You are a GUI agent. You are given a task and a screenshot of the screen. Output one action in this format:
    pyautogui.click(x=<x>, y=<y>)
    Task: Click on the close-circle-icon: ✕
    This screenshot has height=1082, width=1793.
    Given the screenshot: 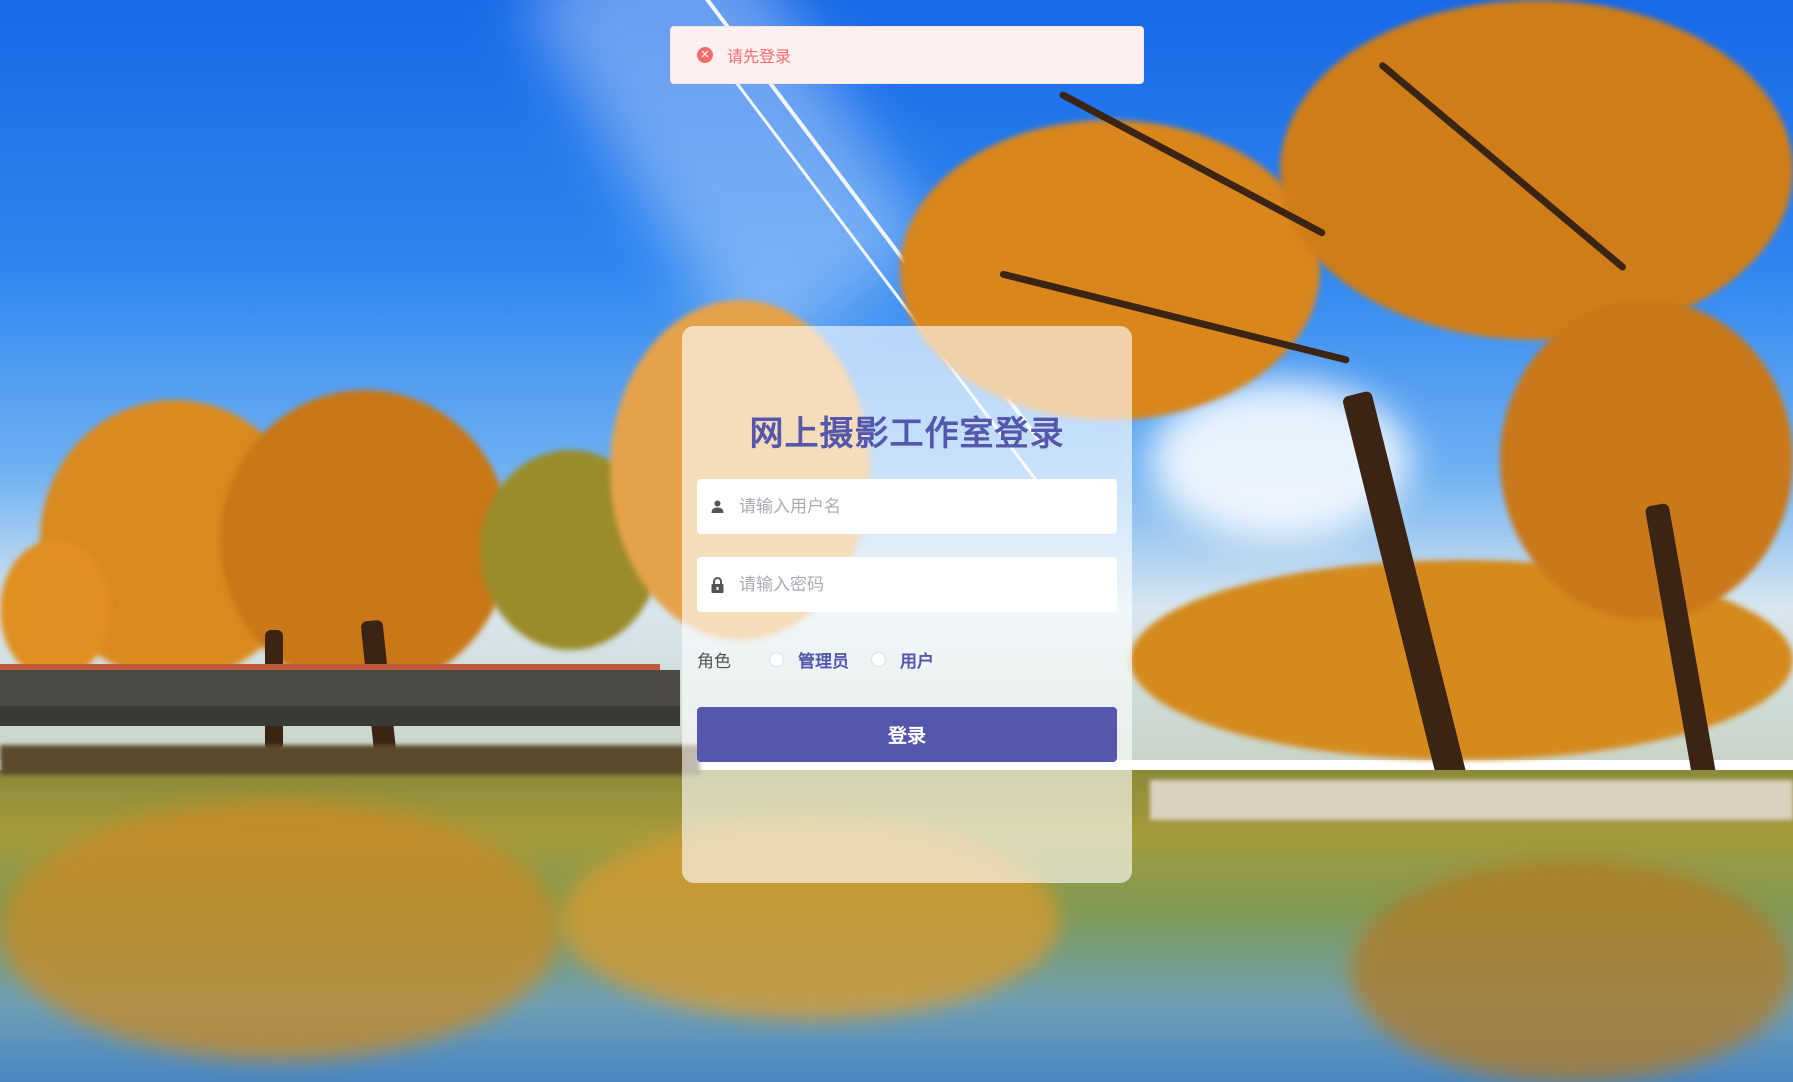 What is the action you would take?
    pyautogui.click(x=705, y=55)
    